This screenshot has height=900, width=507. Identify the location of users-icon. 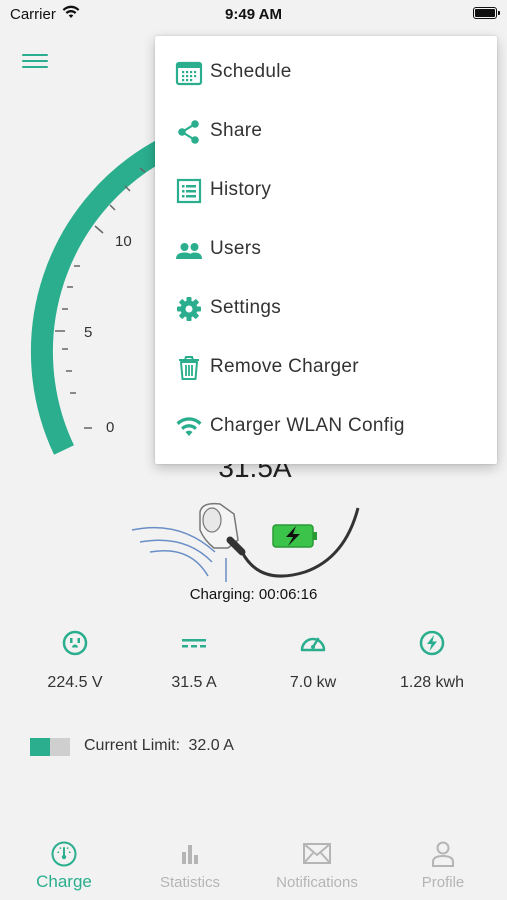
(189, 251).